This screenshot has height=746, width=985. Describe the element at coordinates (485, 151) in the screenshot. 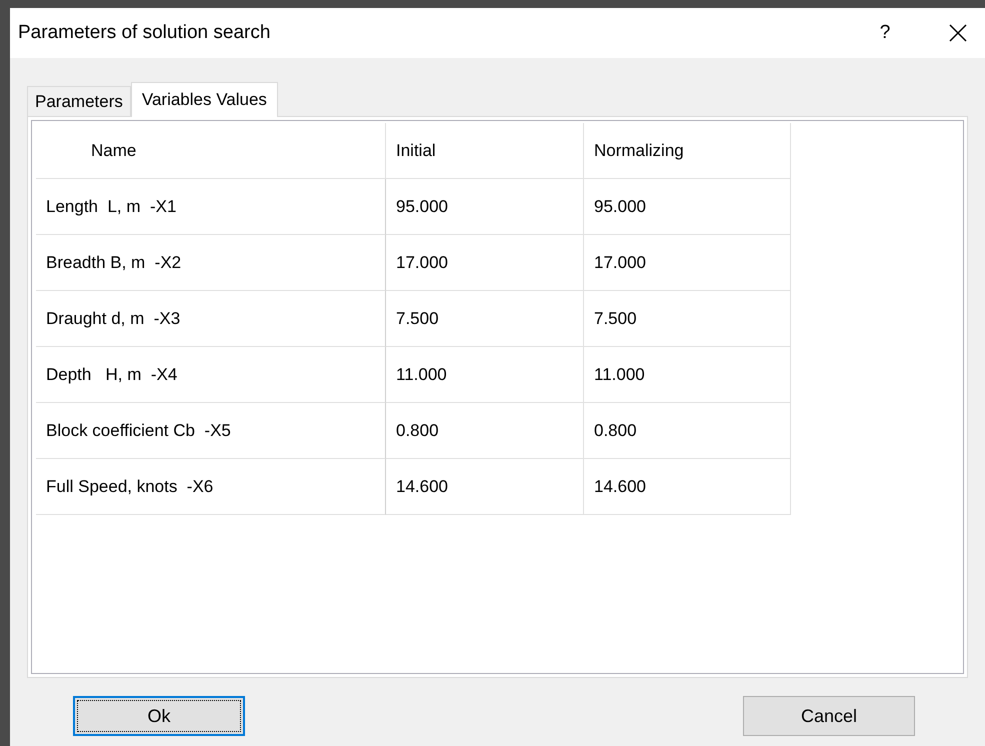

I see `column-header: Initial` at that location.